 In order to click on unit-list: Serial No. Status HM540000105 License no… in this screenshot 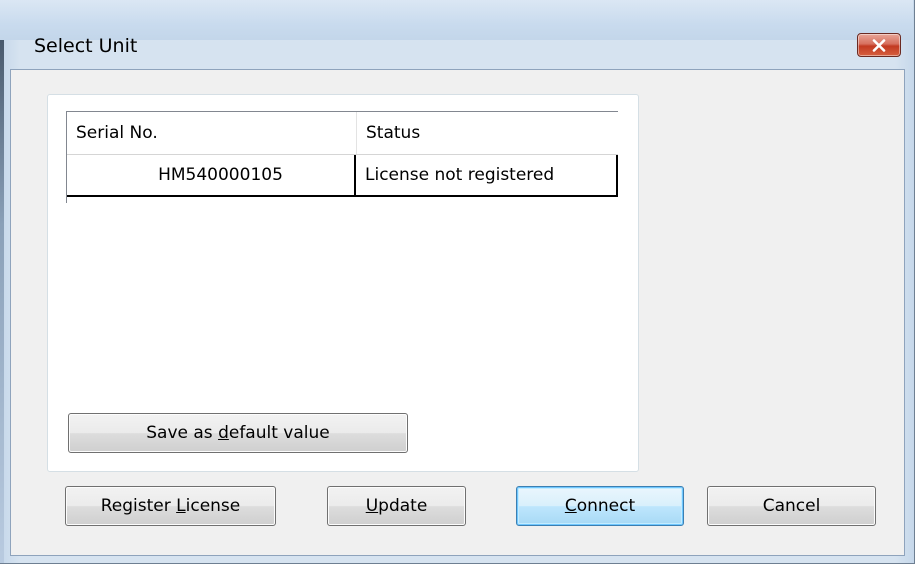, I will do `click(342, 157)`.